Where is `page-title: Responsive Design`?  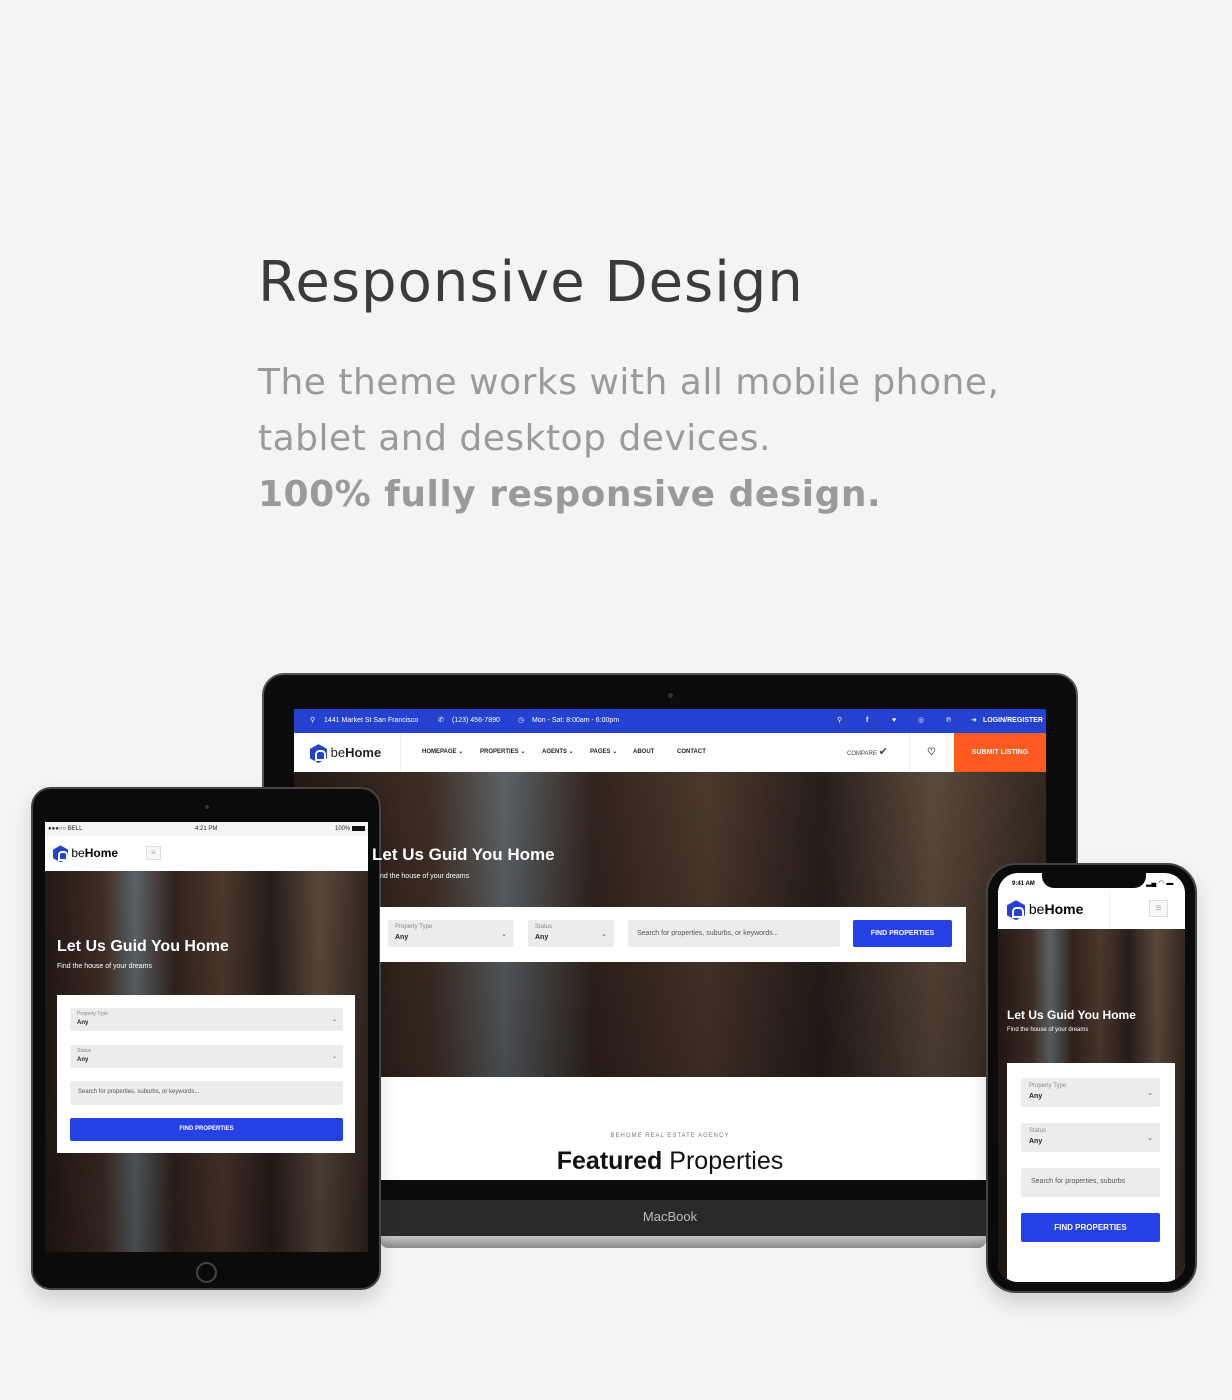 page-title: Responsive Design is located at coordinates (531, 282).